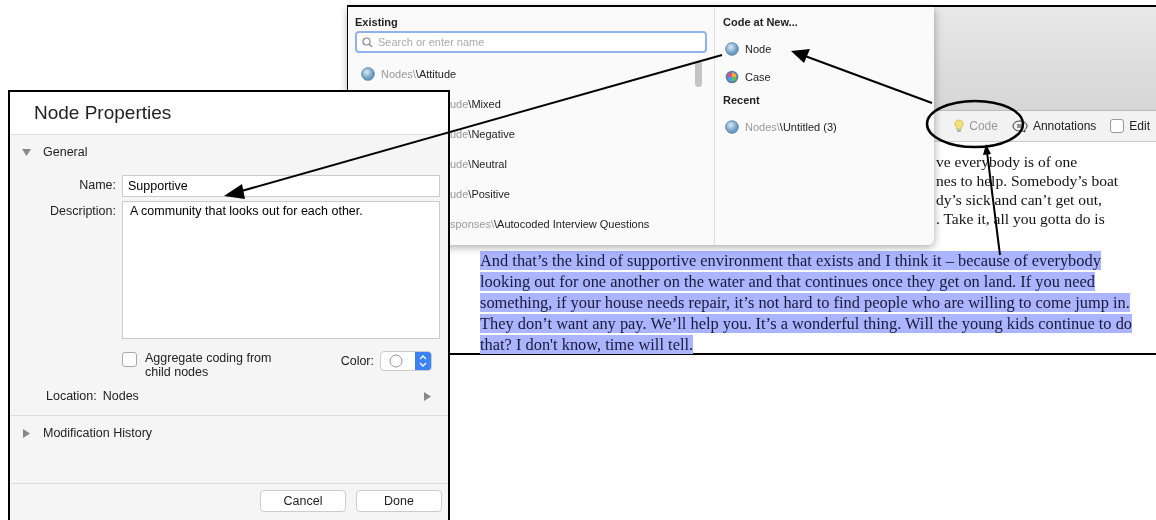 Image resolution: width=1156 pixels, height=520 pixels. What do you see at coordinates (121, 396) in the screenshot?
I see `location-value: Nodes` at bounding box center [121, 396].